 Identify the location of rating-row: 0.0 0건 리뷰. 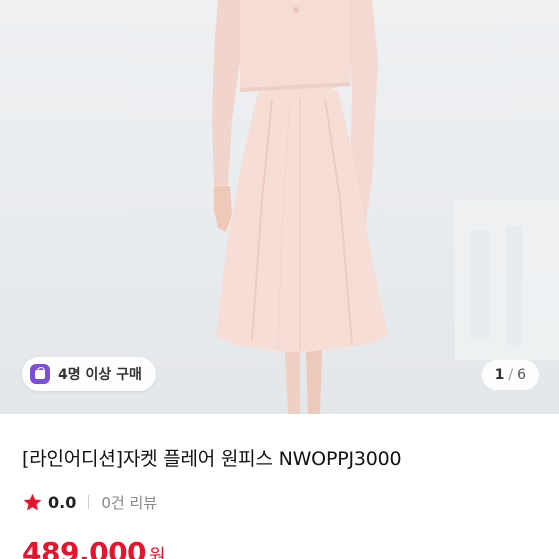
(89, 502).